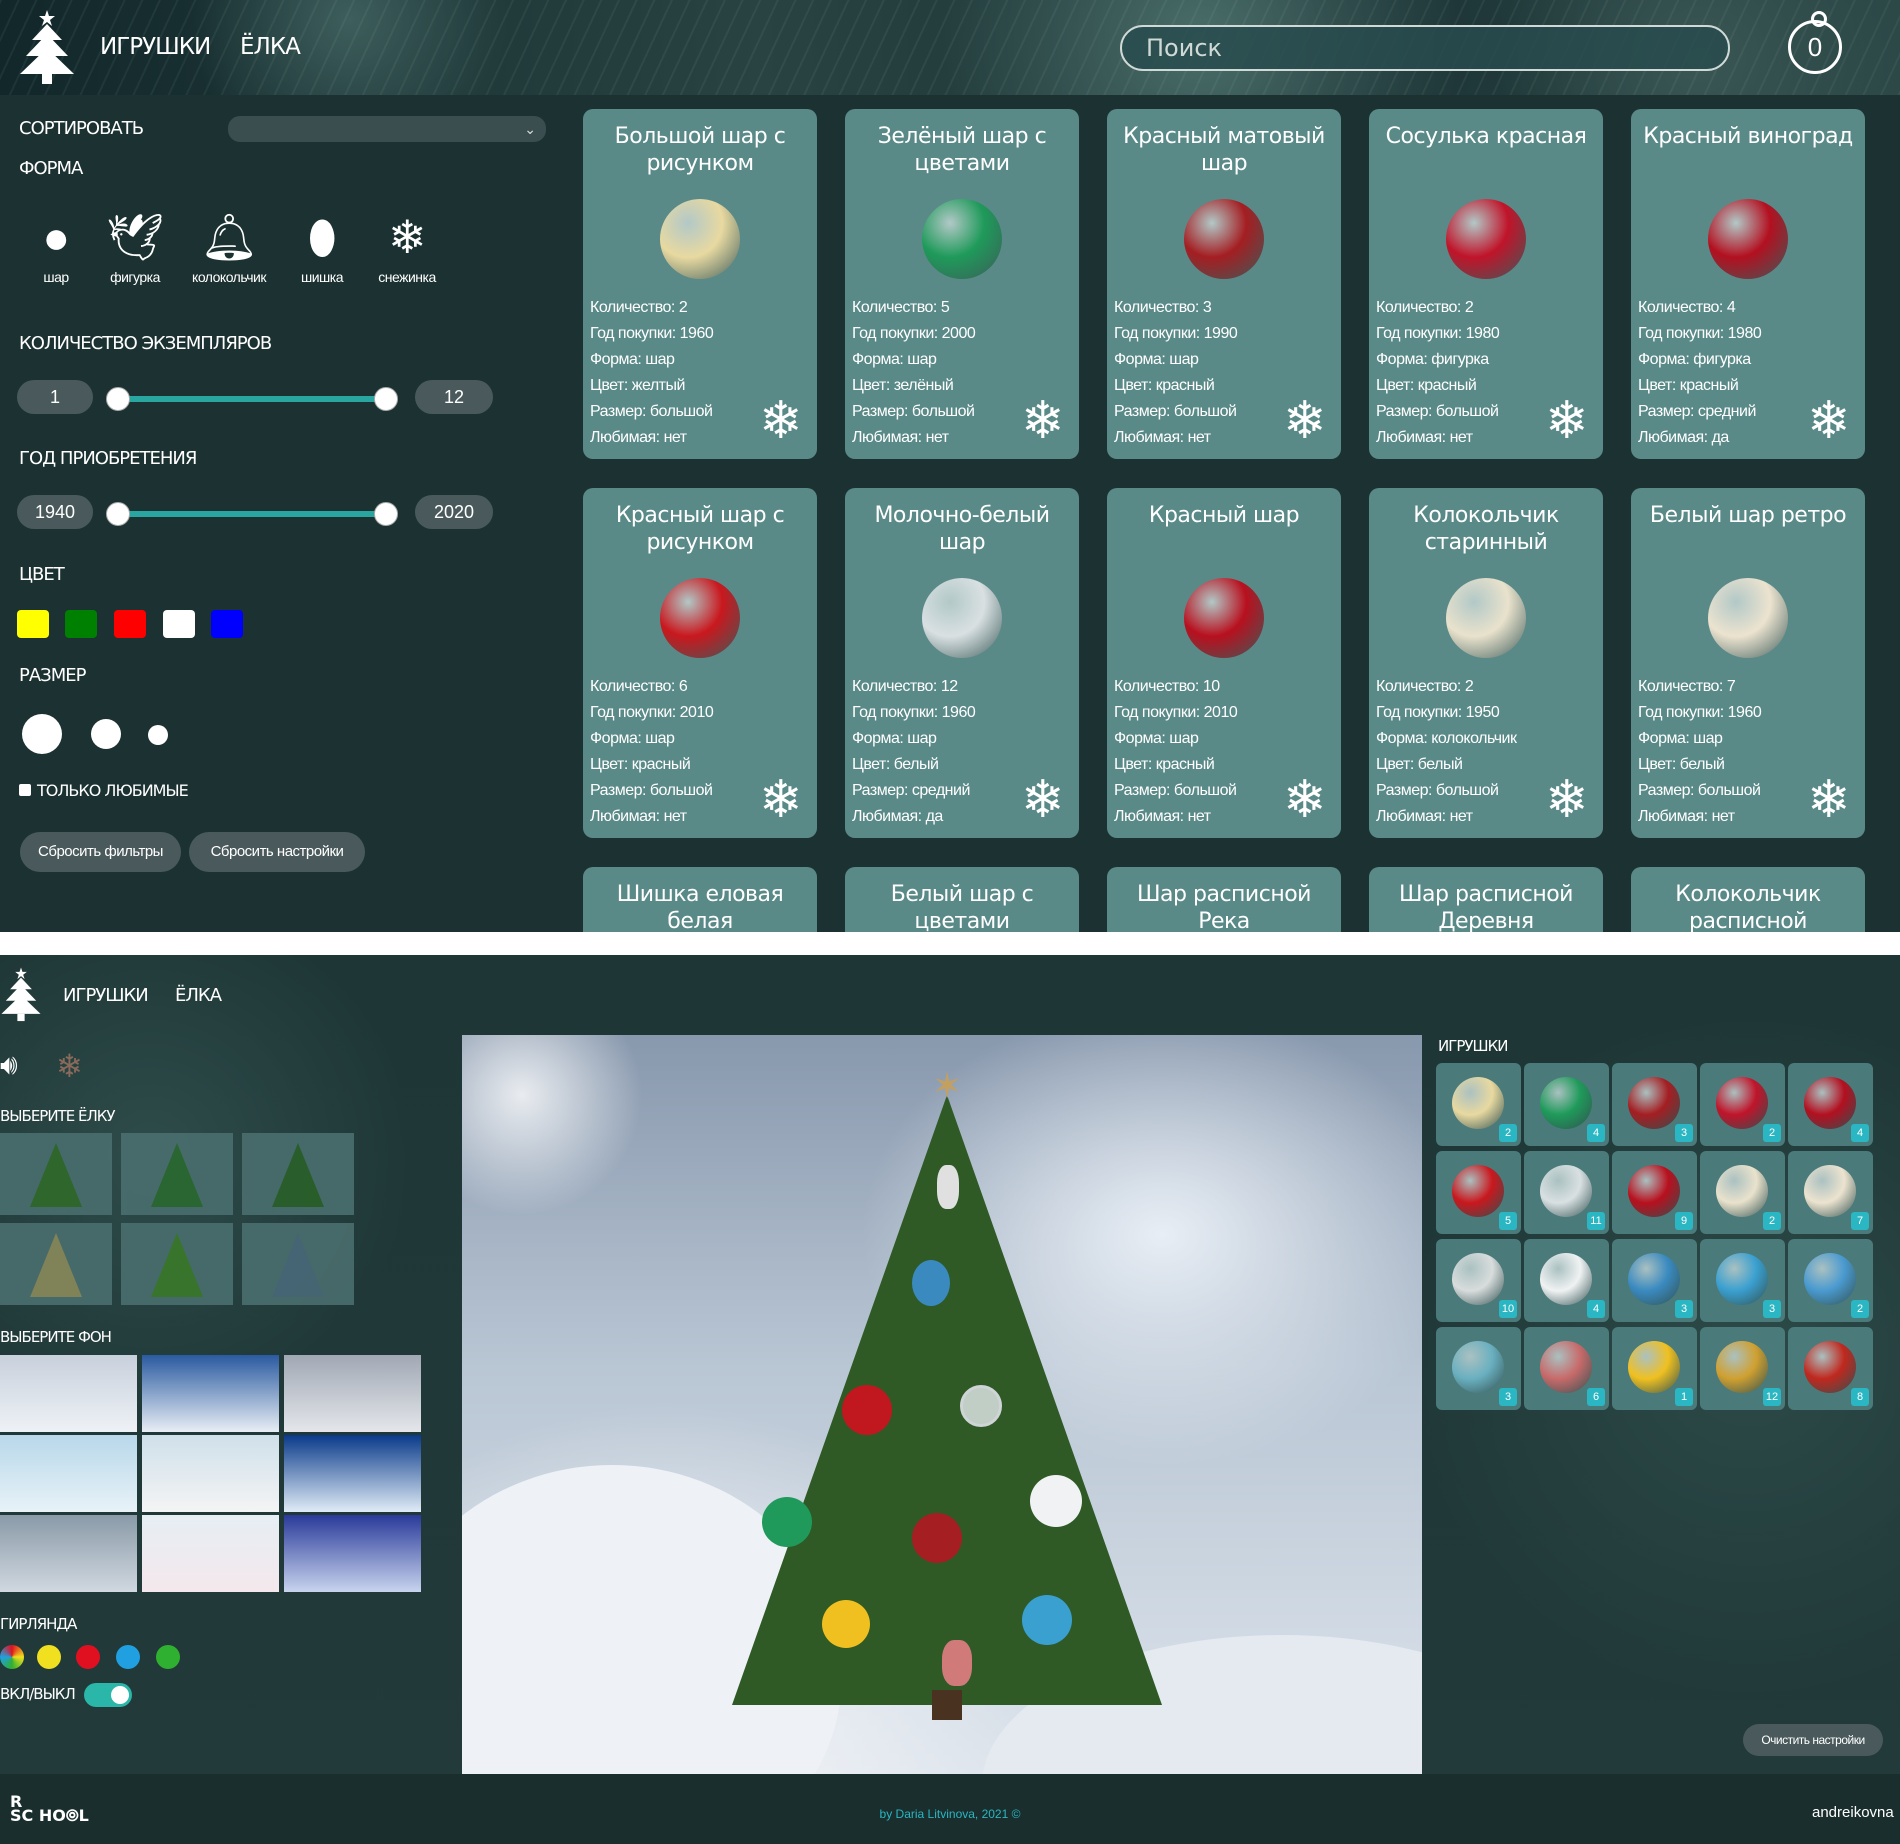 Image resolution: width=1900 pixels, height=1844 pixels. What do you see at coordinates (33, 624) in the screenshot?
I see `color-yellow` at bounding box center [33, 624].